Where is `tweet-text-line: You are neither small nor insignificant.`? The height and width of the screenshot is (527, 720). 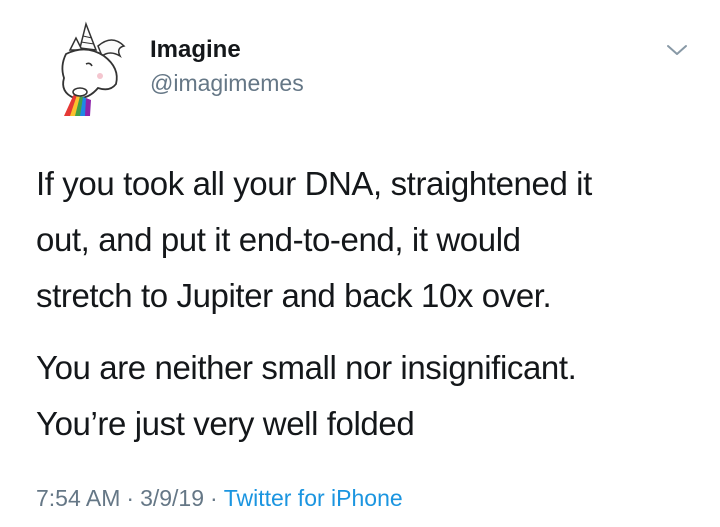
tweet-text-line: You are neither small nor insignificant. is located at coordinates (306, 367).